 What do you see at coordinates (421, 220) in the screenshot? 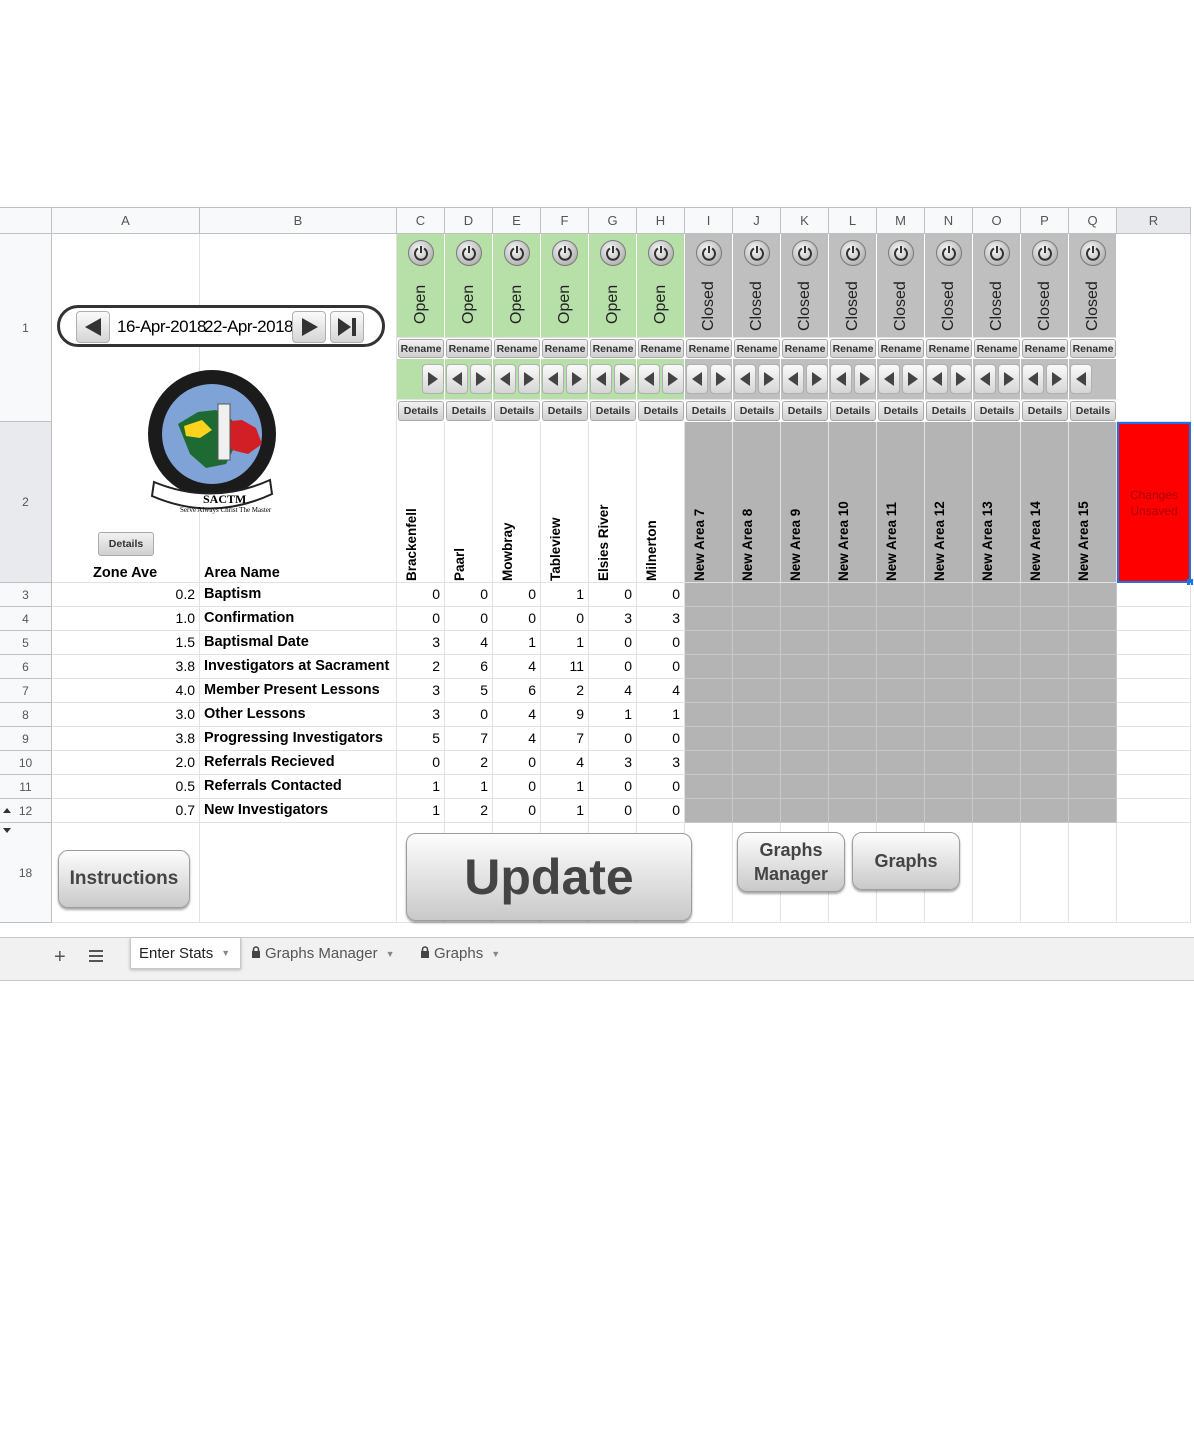
I see `column-header-c: C` at bounding box center [421, 220].